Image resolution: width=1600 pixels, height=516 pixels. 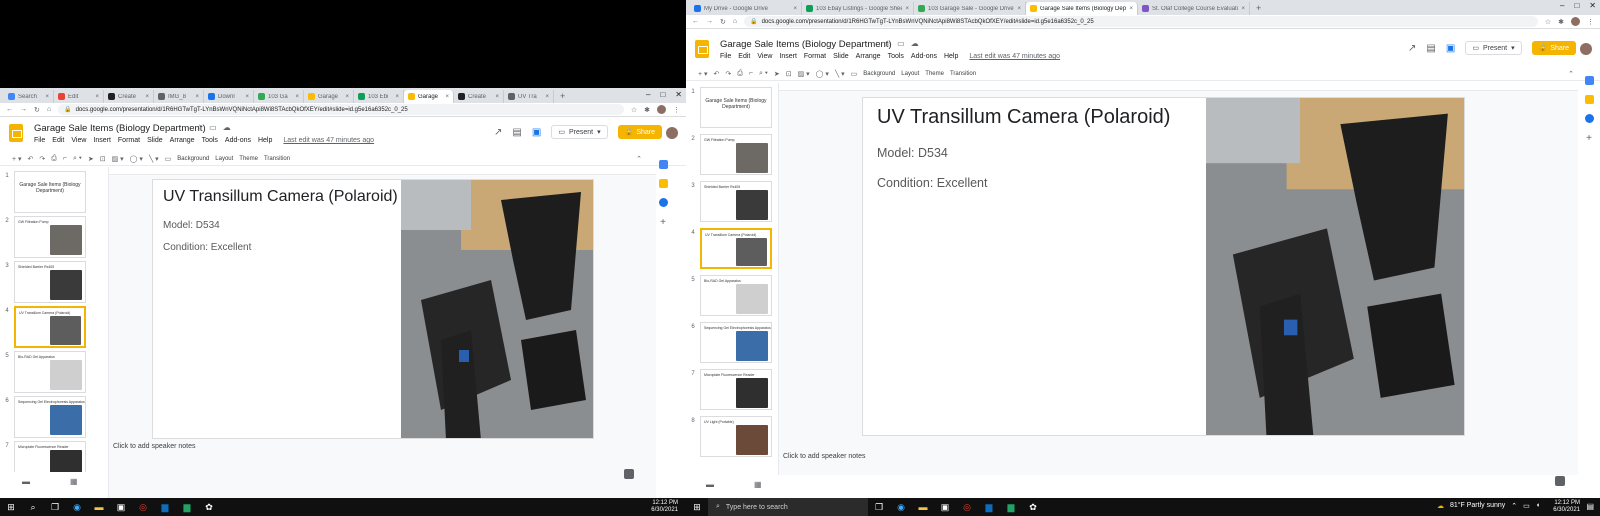 I want to click on slide-thumbnail: GW Filtration Pump, so click(x=736, y=154).